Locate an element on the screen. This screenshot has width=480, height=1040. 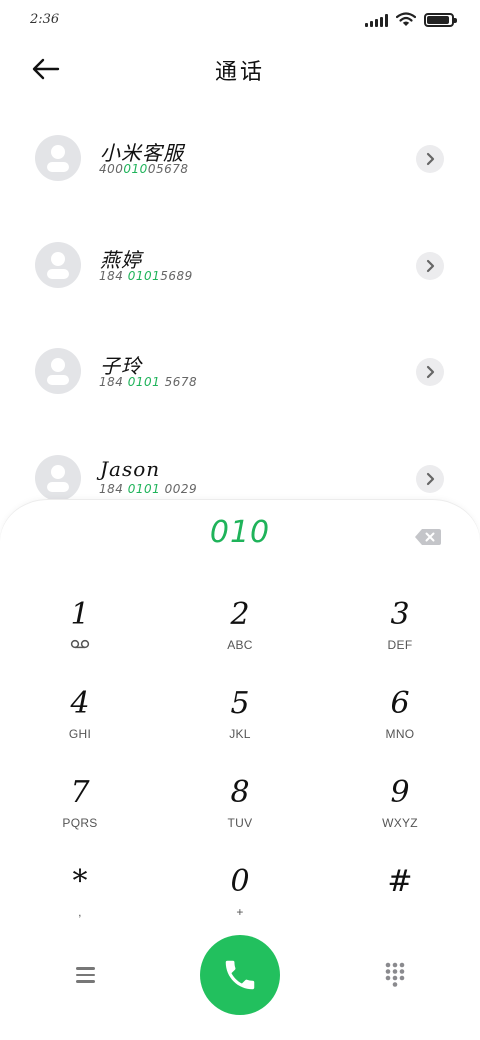
key-0: 0 + is located at coordinates (240, 905).